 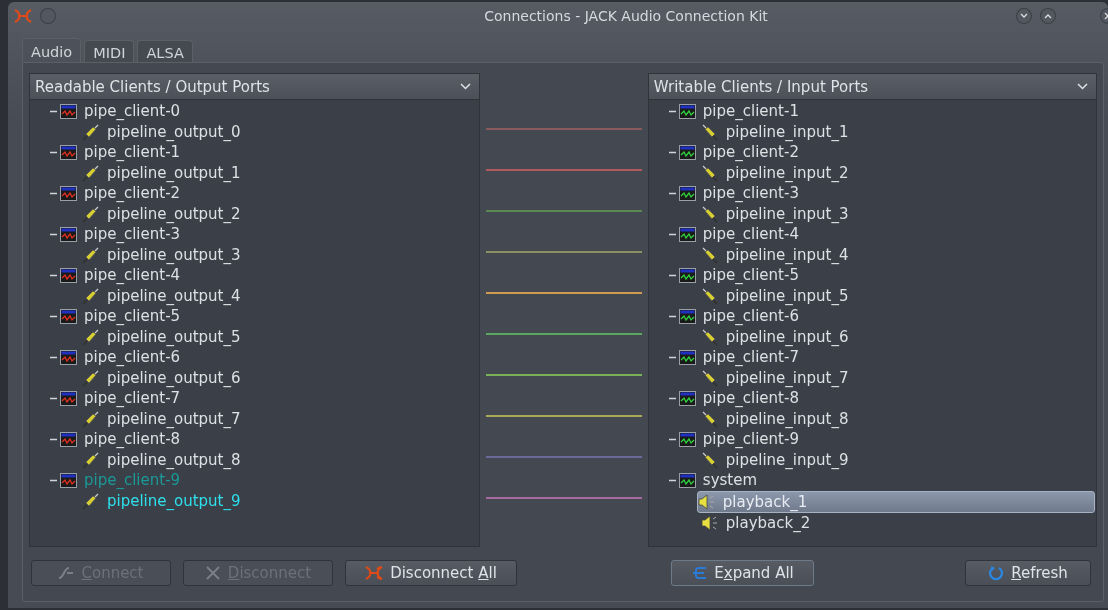 I want to click on port-row: pipeline_output_1, so click(x=255, y=172).